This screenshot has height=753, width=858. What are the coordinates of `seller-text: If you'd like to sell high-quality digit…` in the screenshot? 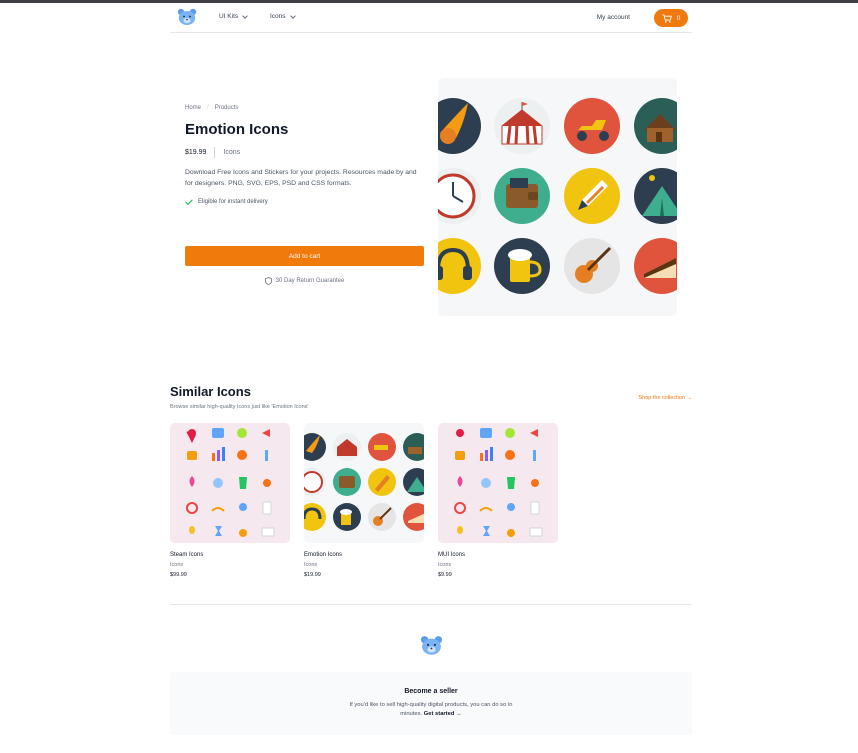 It's located at (431, 710).